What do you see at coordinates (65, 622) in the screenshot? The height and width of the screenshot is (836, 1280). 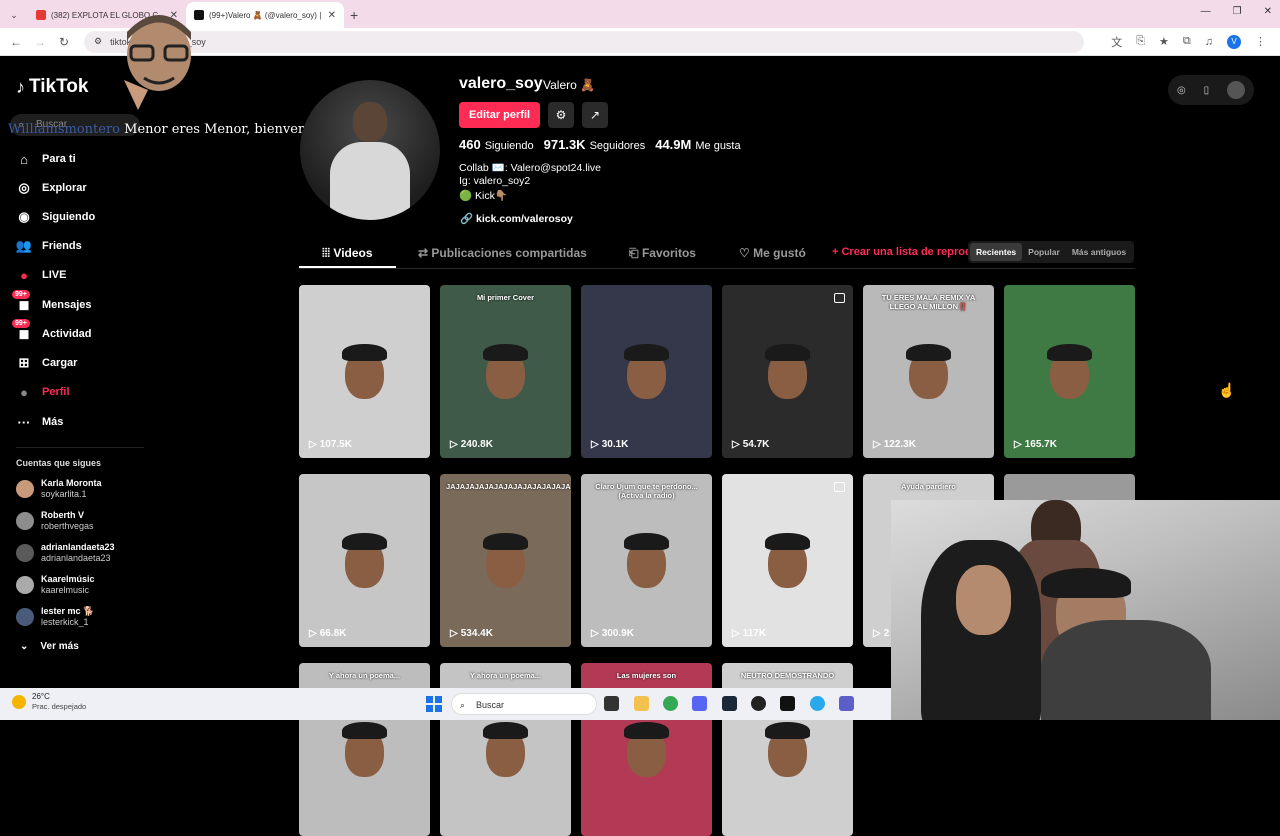 I see `account-user: lesterkick_1` at bounding box center [65, 622].